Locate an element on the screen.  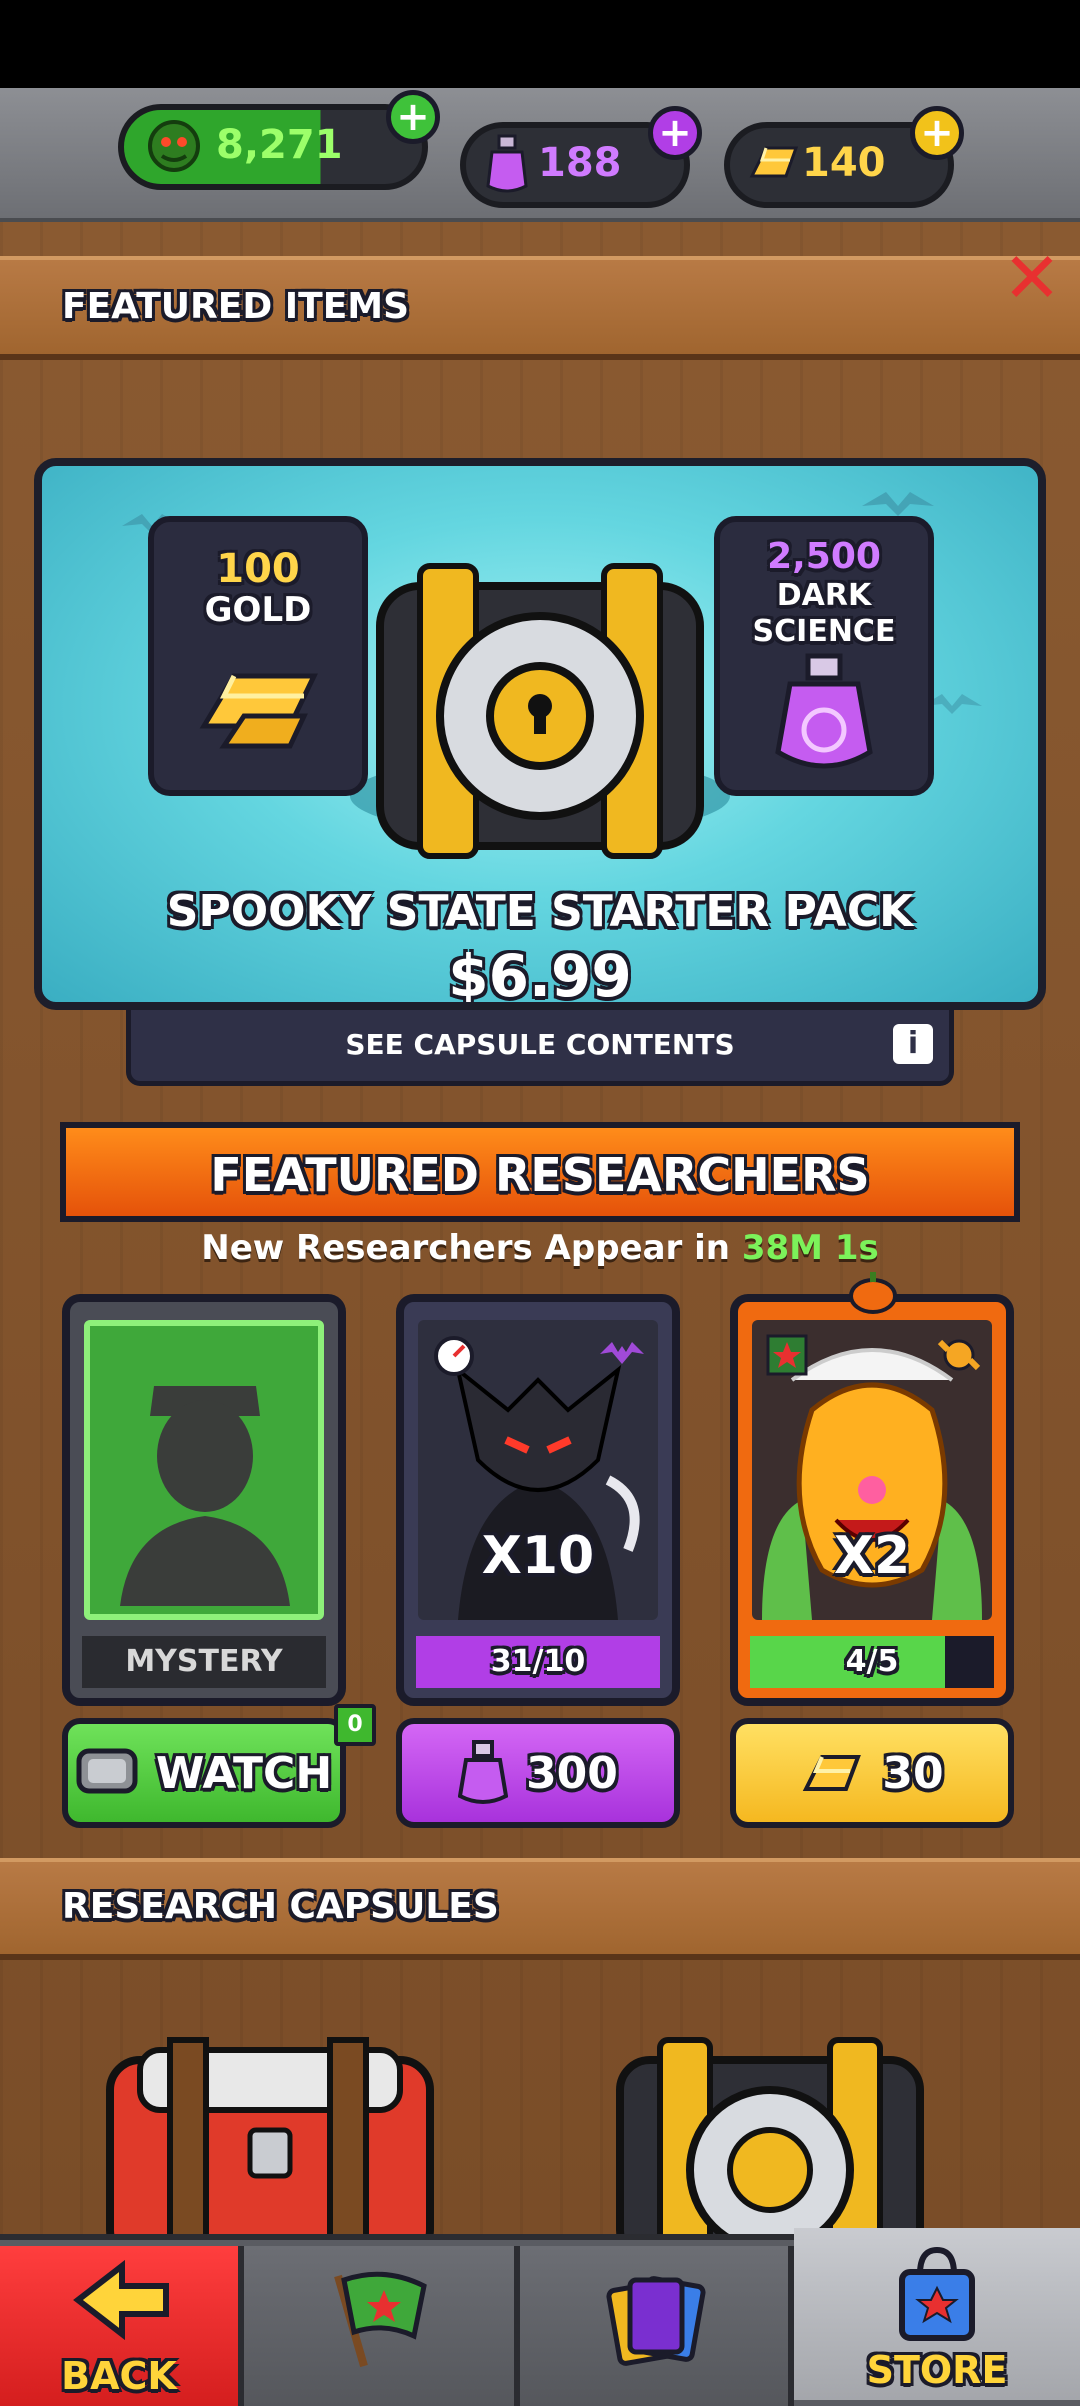
buy-researcher-2-button: 300 is located at coordinates (538, 1773).